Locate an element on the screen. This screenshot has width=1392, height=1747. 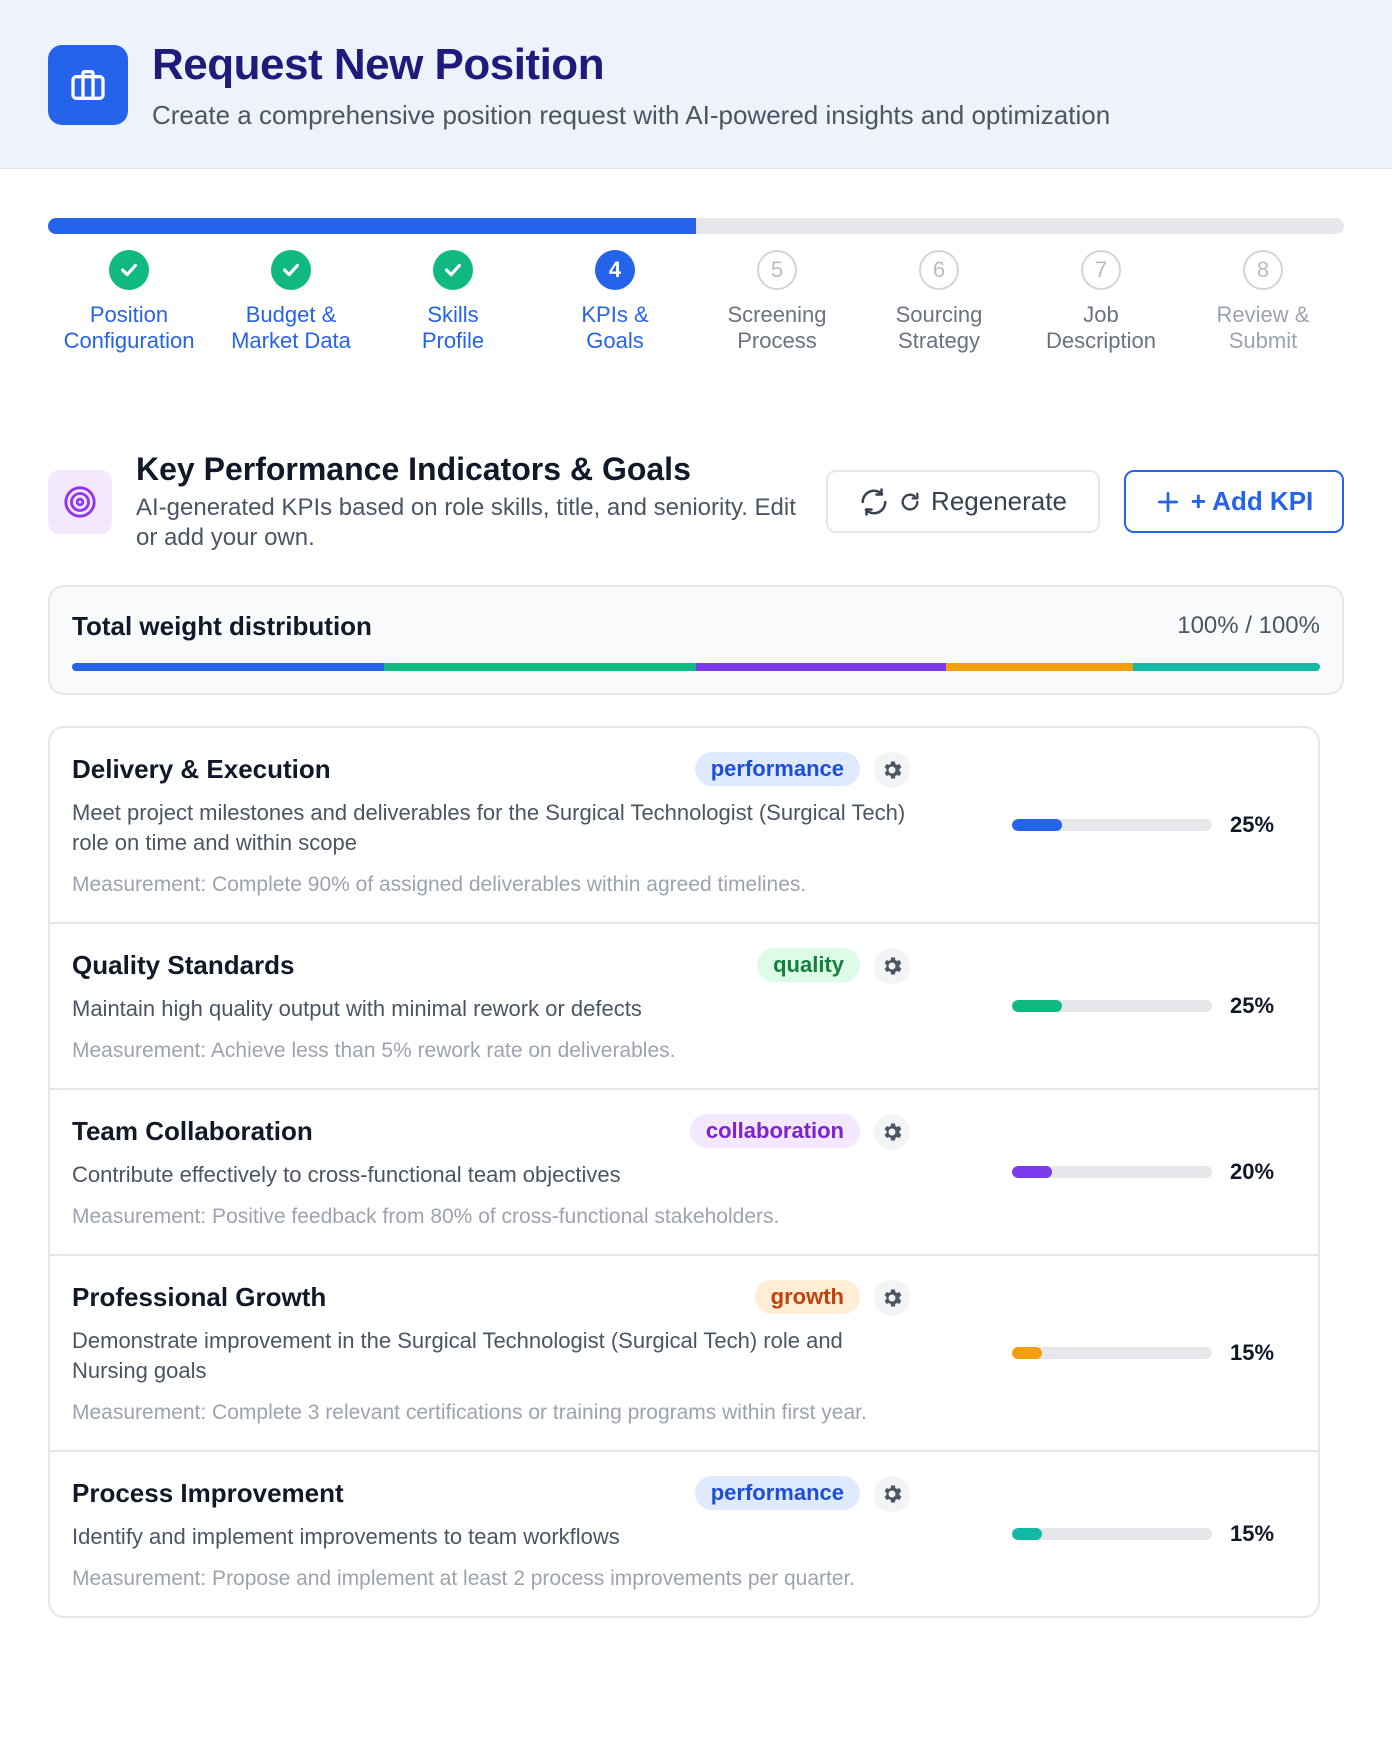
kpi-category-badge: quality is located at coordinates (808, 965).